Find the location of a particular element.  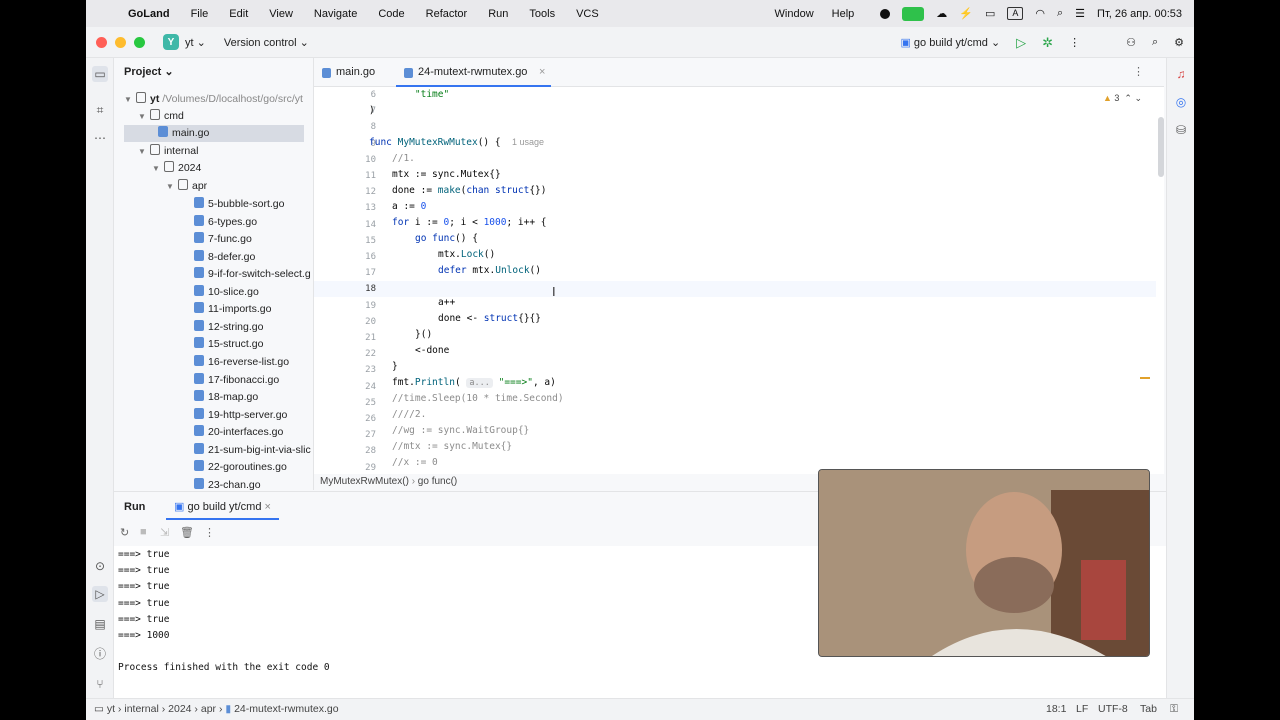

tree-node-go-file: 9-if-for-switch-select.g is located at coordinates (252, 274).